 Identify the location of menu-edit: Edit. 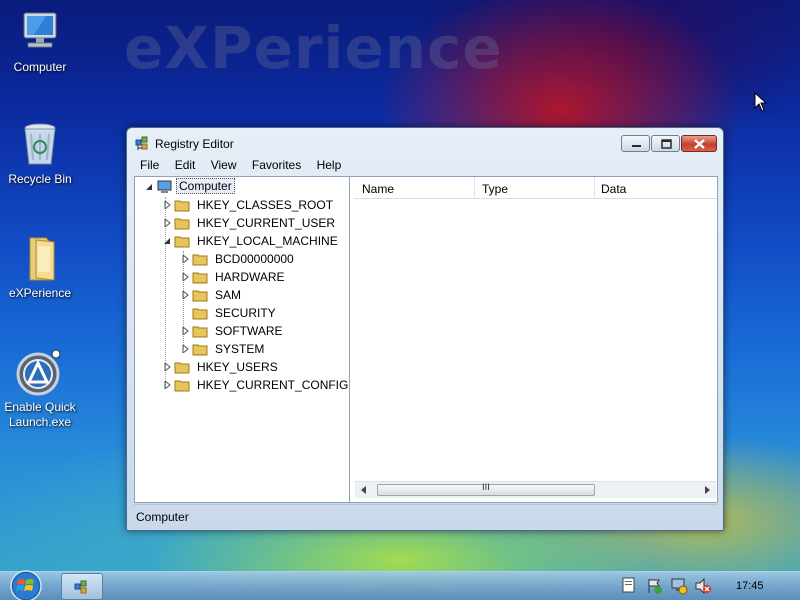
(184, 164).